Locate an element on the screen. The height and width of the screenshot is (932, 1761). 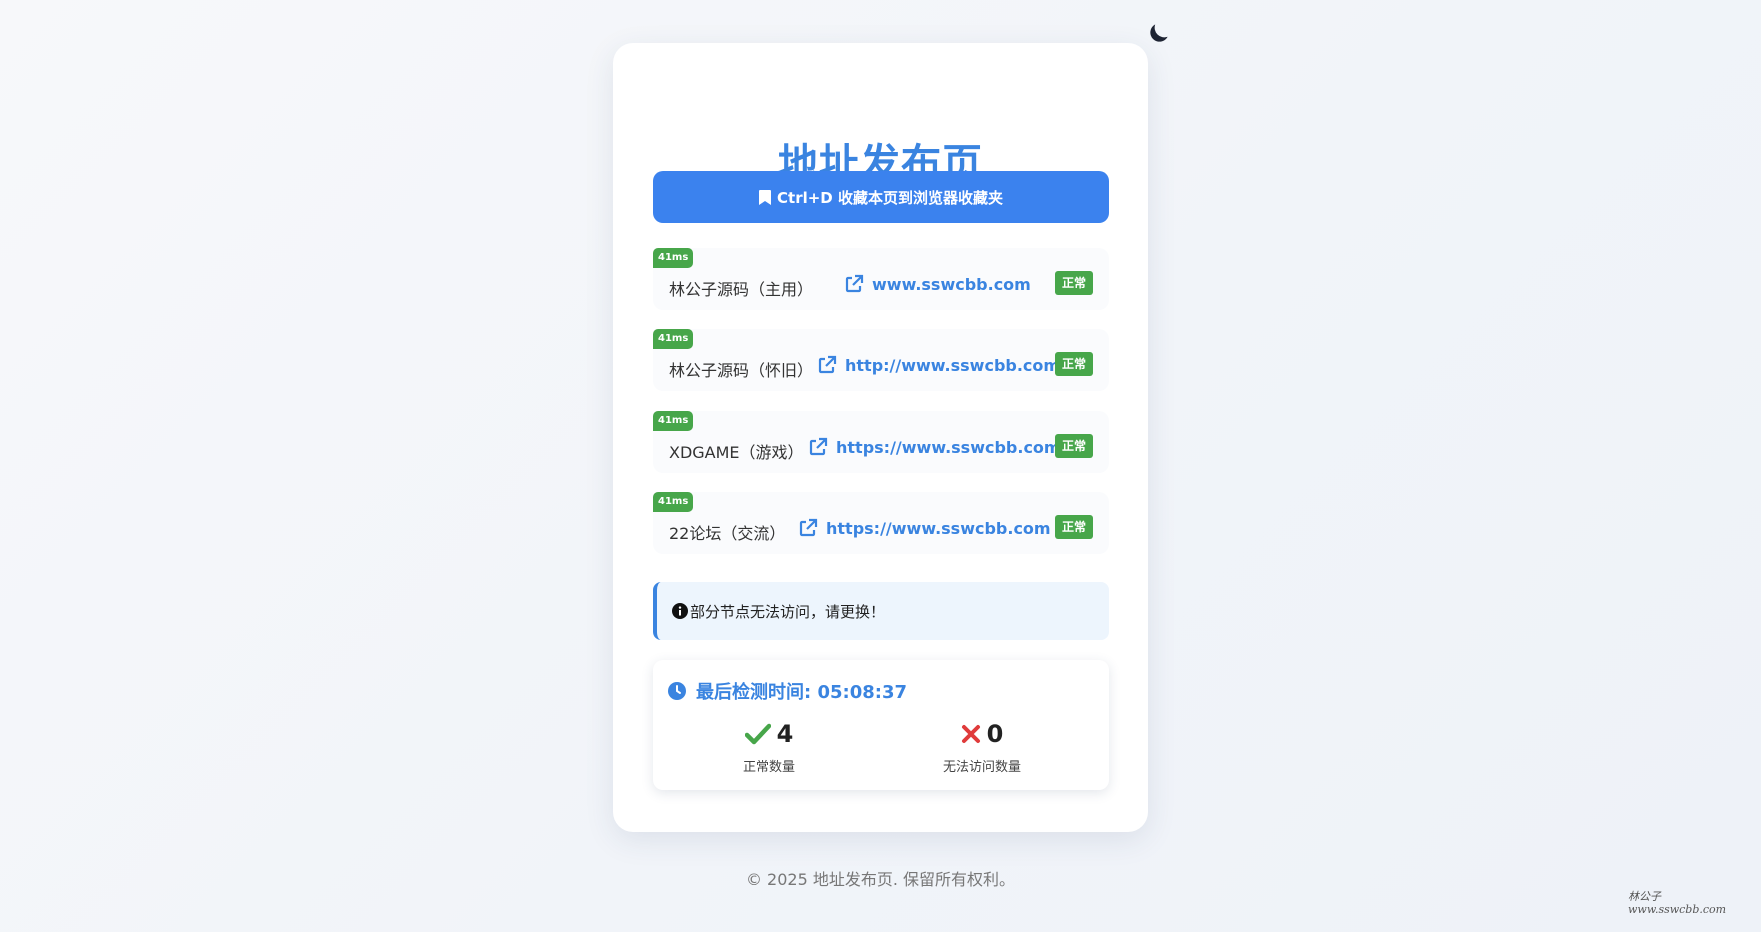
check-icon is located at coordinates (757, 734).